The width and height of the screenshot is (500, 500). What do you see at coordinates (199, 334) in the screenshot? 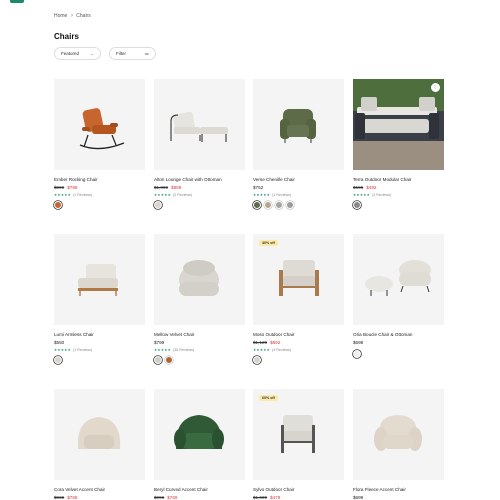
I see `product-name: Mellow Velvet Chair` at bounding box center [199, 334].